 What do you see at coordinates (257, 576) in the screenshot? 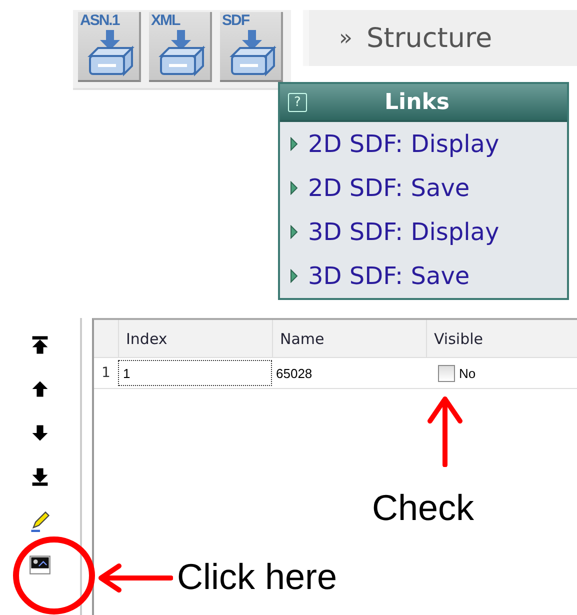
I see `annotation-text: Click here` at bounding box center [257, 576].